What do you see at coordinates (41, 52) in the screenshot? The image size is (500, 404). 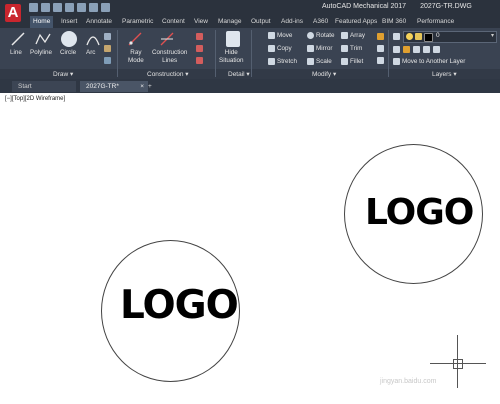 I see `polyline-button-label: Polyline` at bounding box center [41, 52].